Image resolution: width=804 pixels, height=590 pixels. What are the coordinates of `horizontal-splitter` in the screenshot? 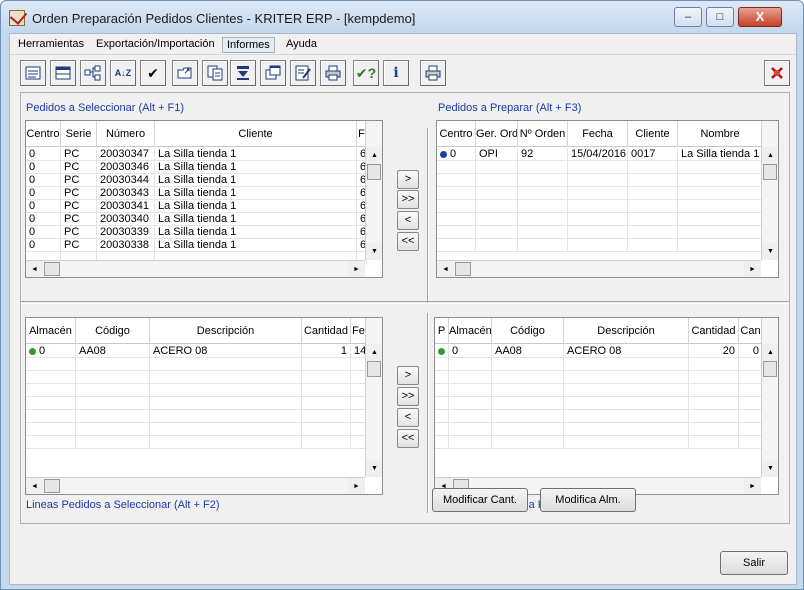 It's located at (405, 302).